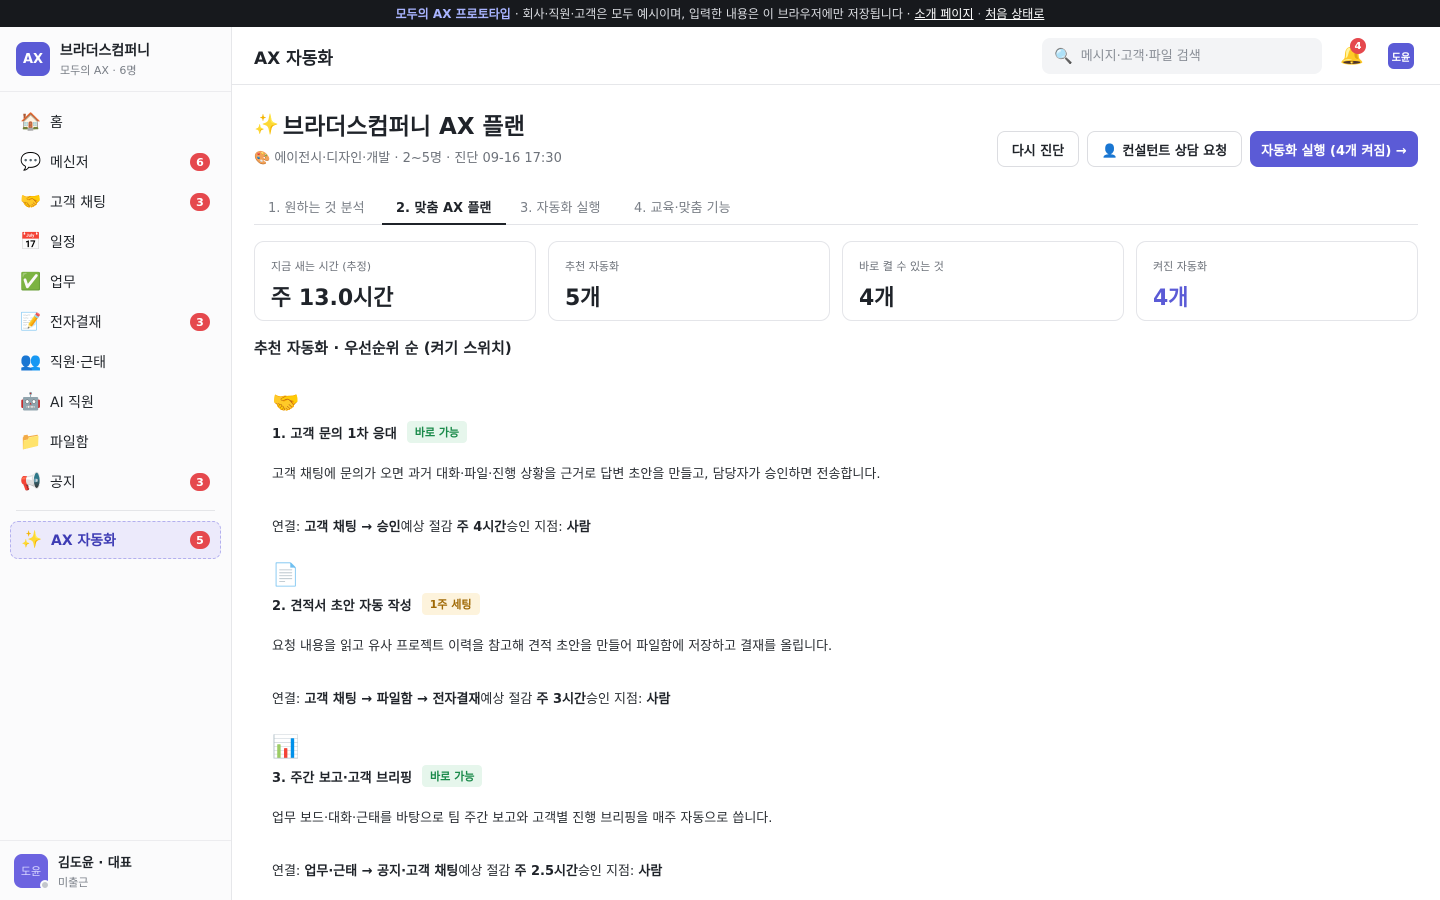  I want to click on stat-value: 5개, so click(583, 298).